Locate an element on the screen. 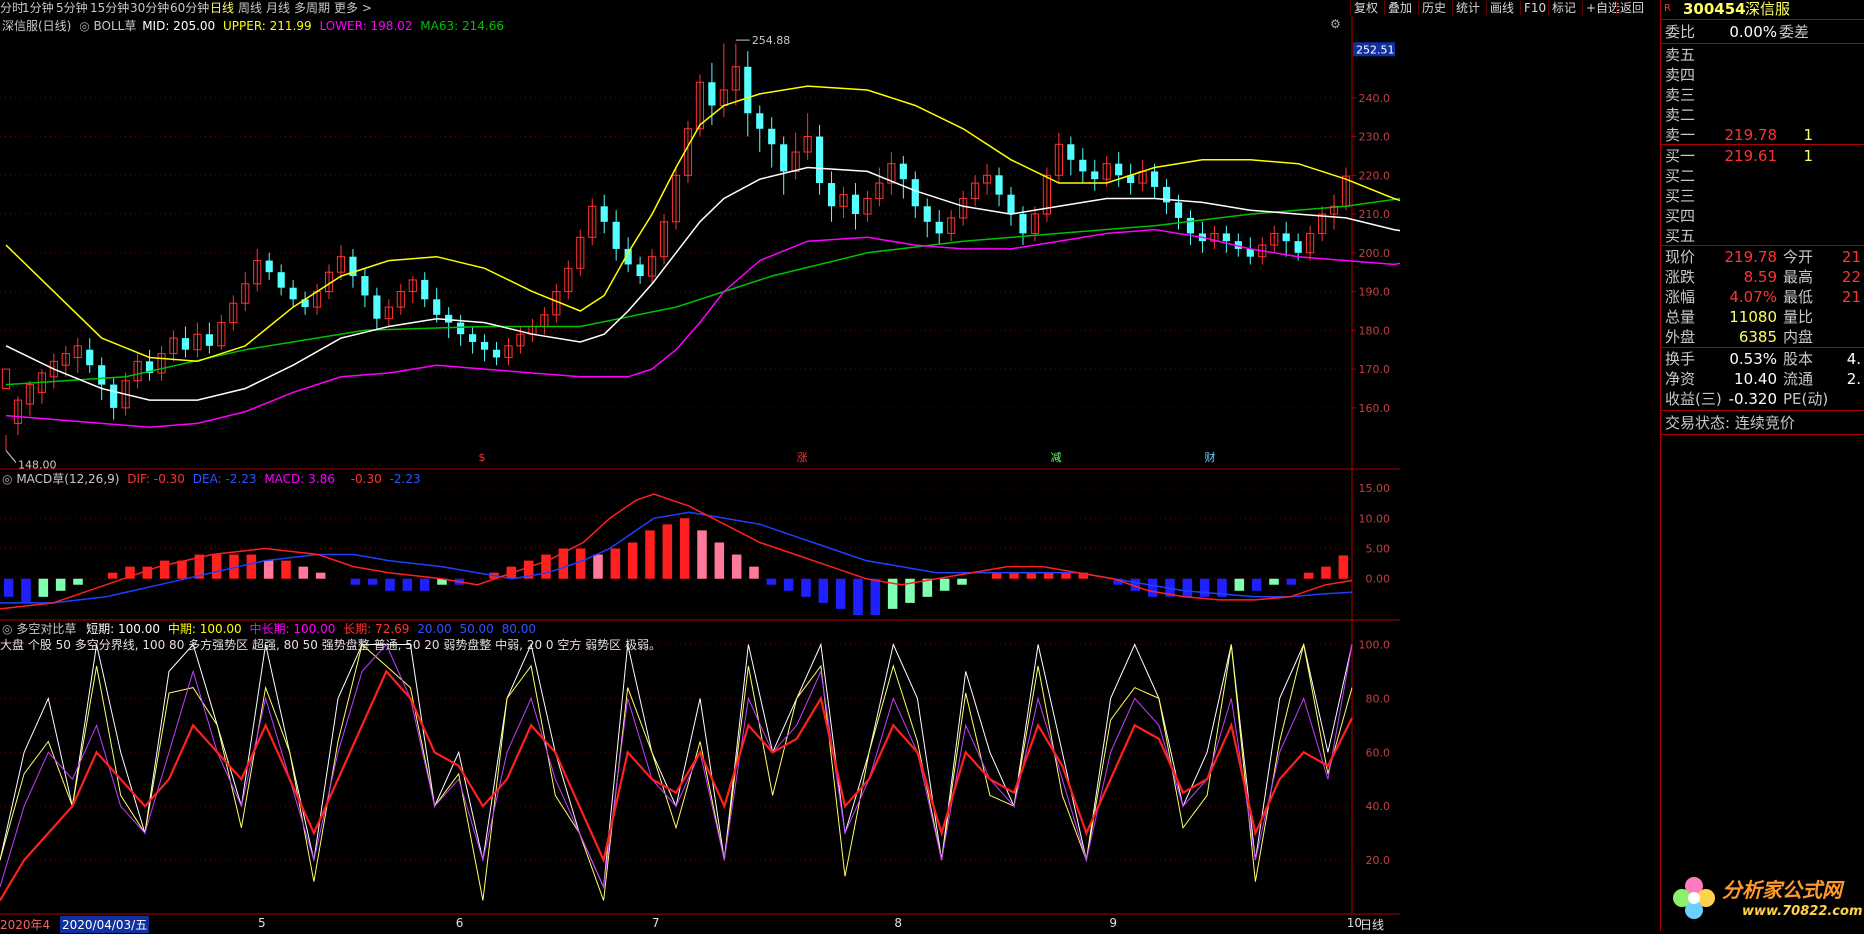 The width and height of the screenshot is (1864, 934). logo-text: 分析家公式网 is located at coordinates (1782, 890).